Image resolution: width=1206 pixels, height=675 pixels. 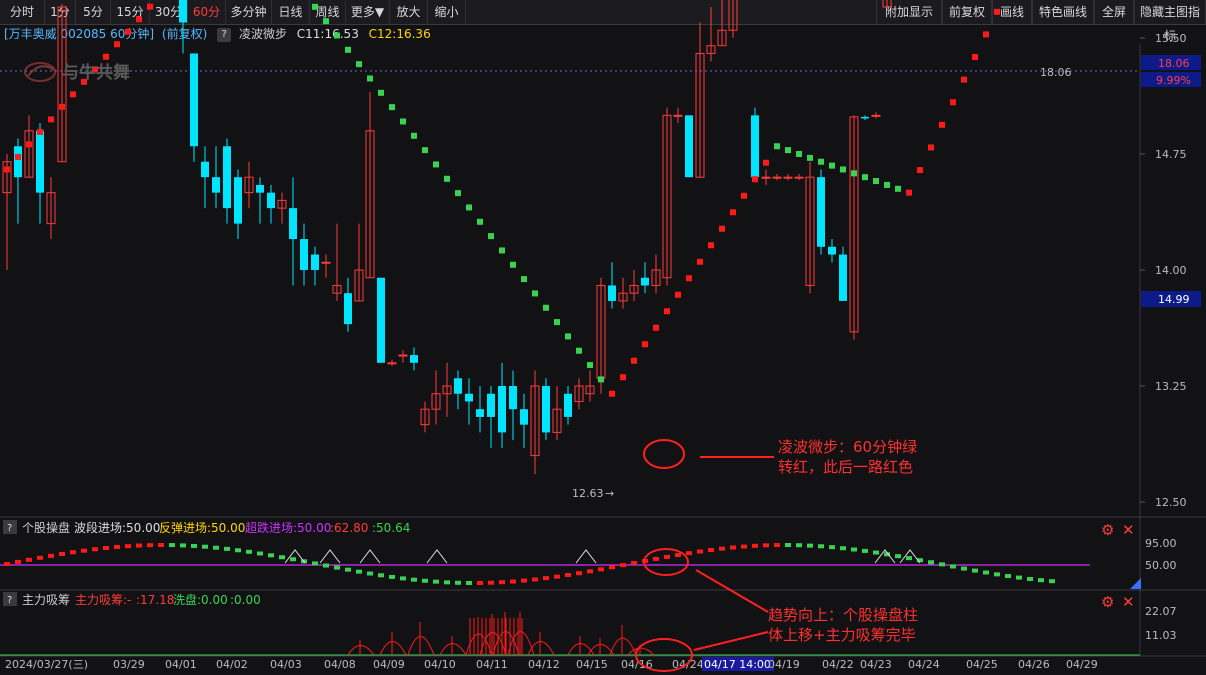 What do you see at coordinates (288, 527) in the screenshot?
I see `panel1-superfall: 超跌进场:50.00` at bounding box center [288, 527].